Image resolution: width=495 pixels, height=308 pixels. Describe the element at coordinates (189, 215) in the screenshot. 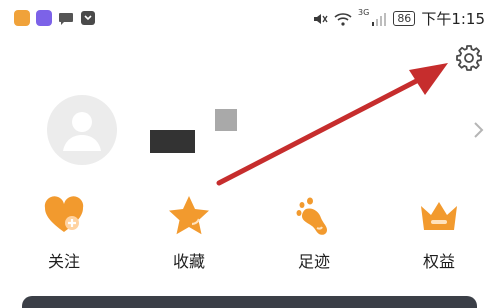

I see `star-icon` at that location.